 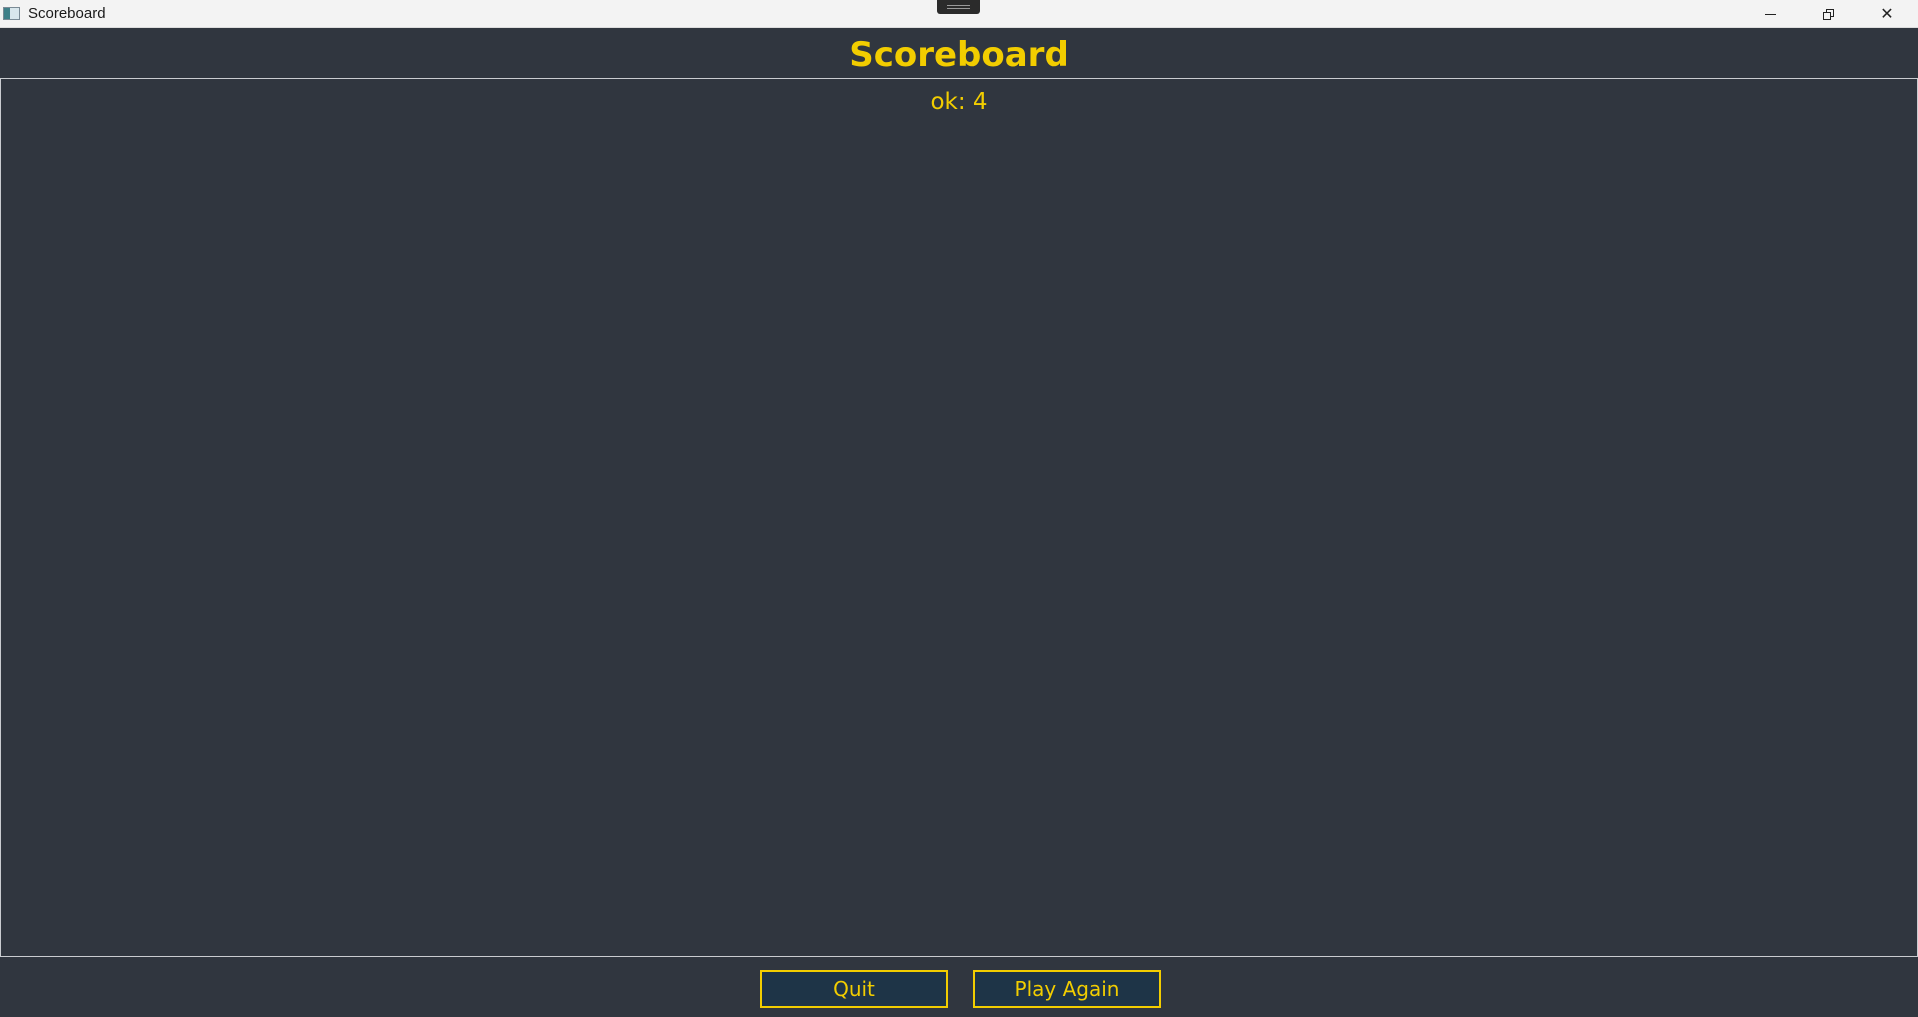 I want to click on window-title: Scoreboard, so click(x=67, y=13).